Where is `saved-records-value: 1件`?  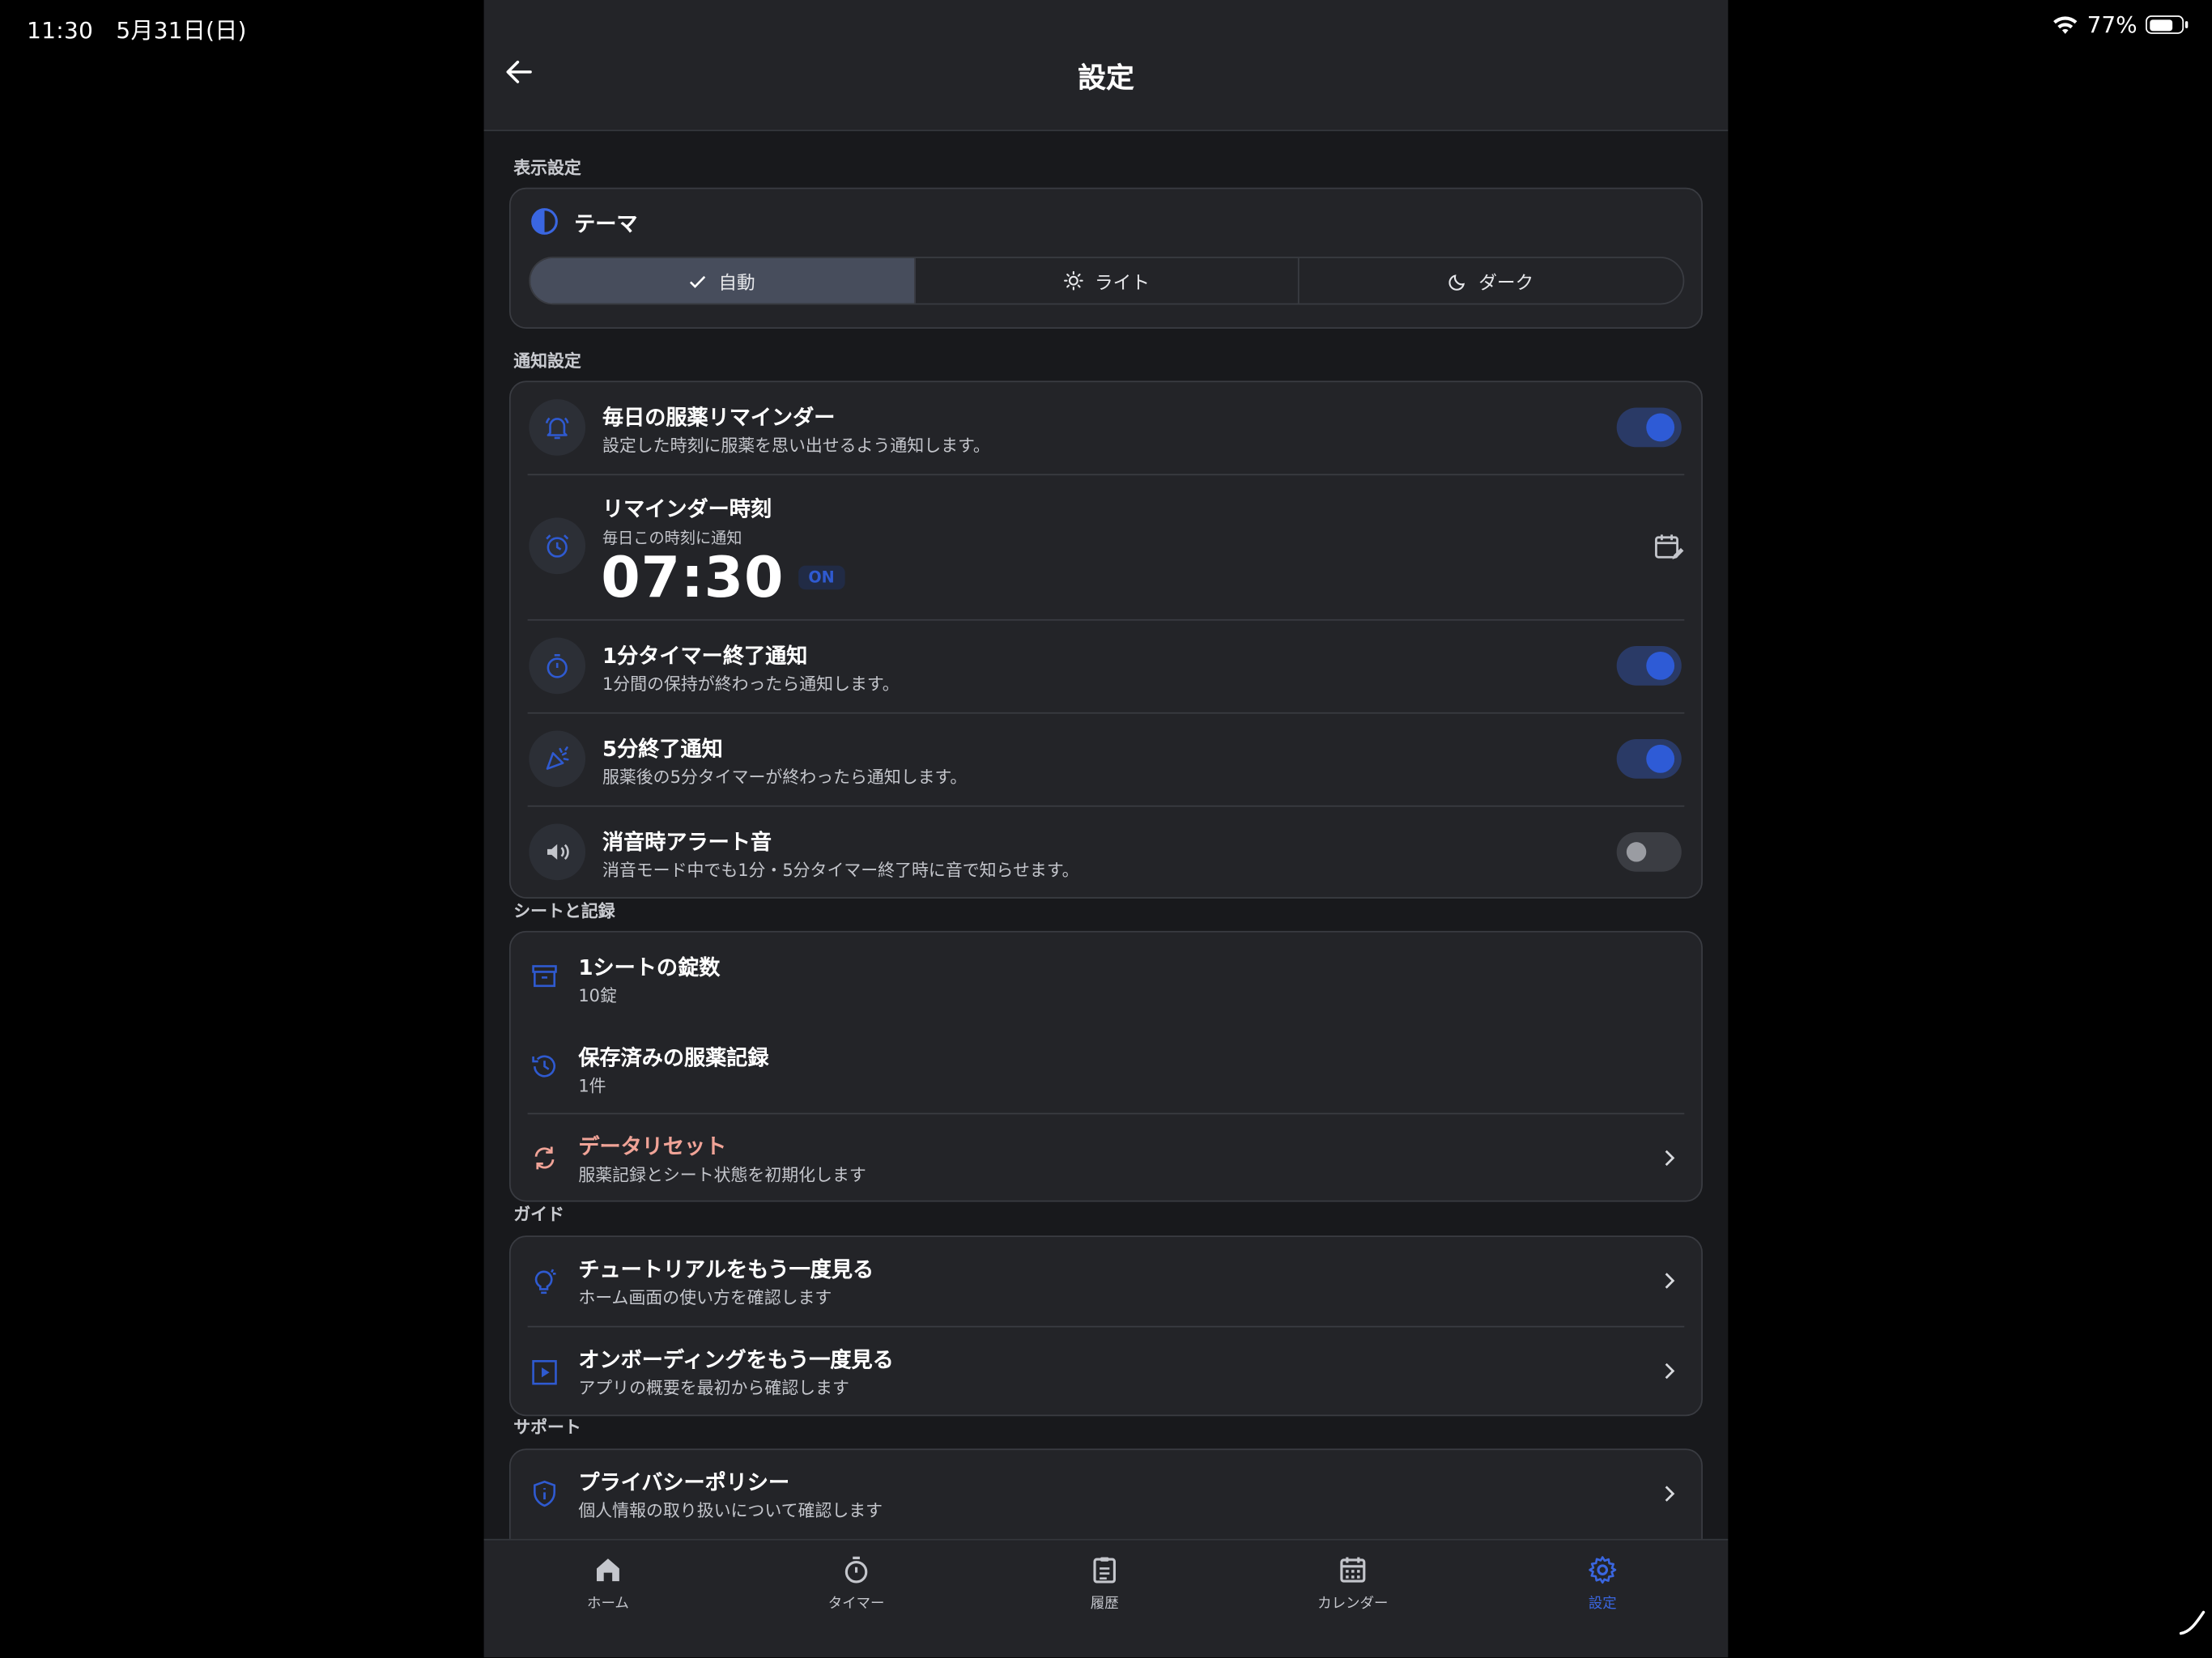
saved-records-value: 1件 is located at coordinates (592, 1086).